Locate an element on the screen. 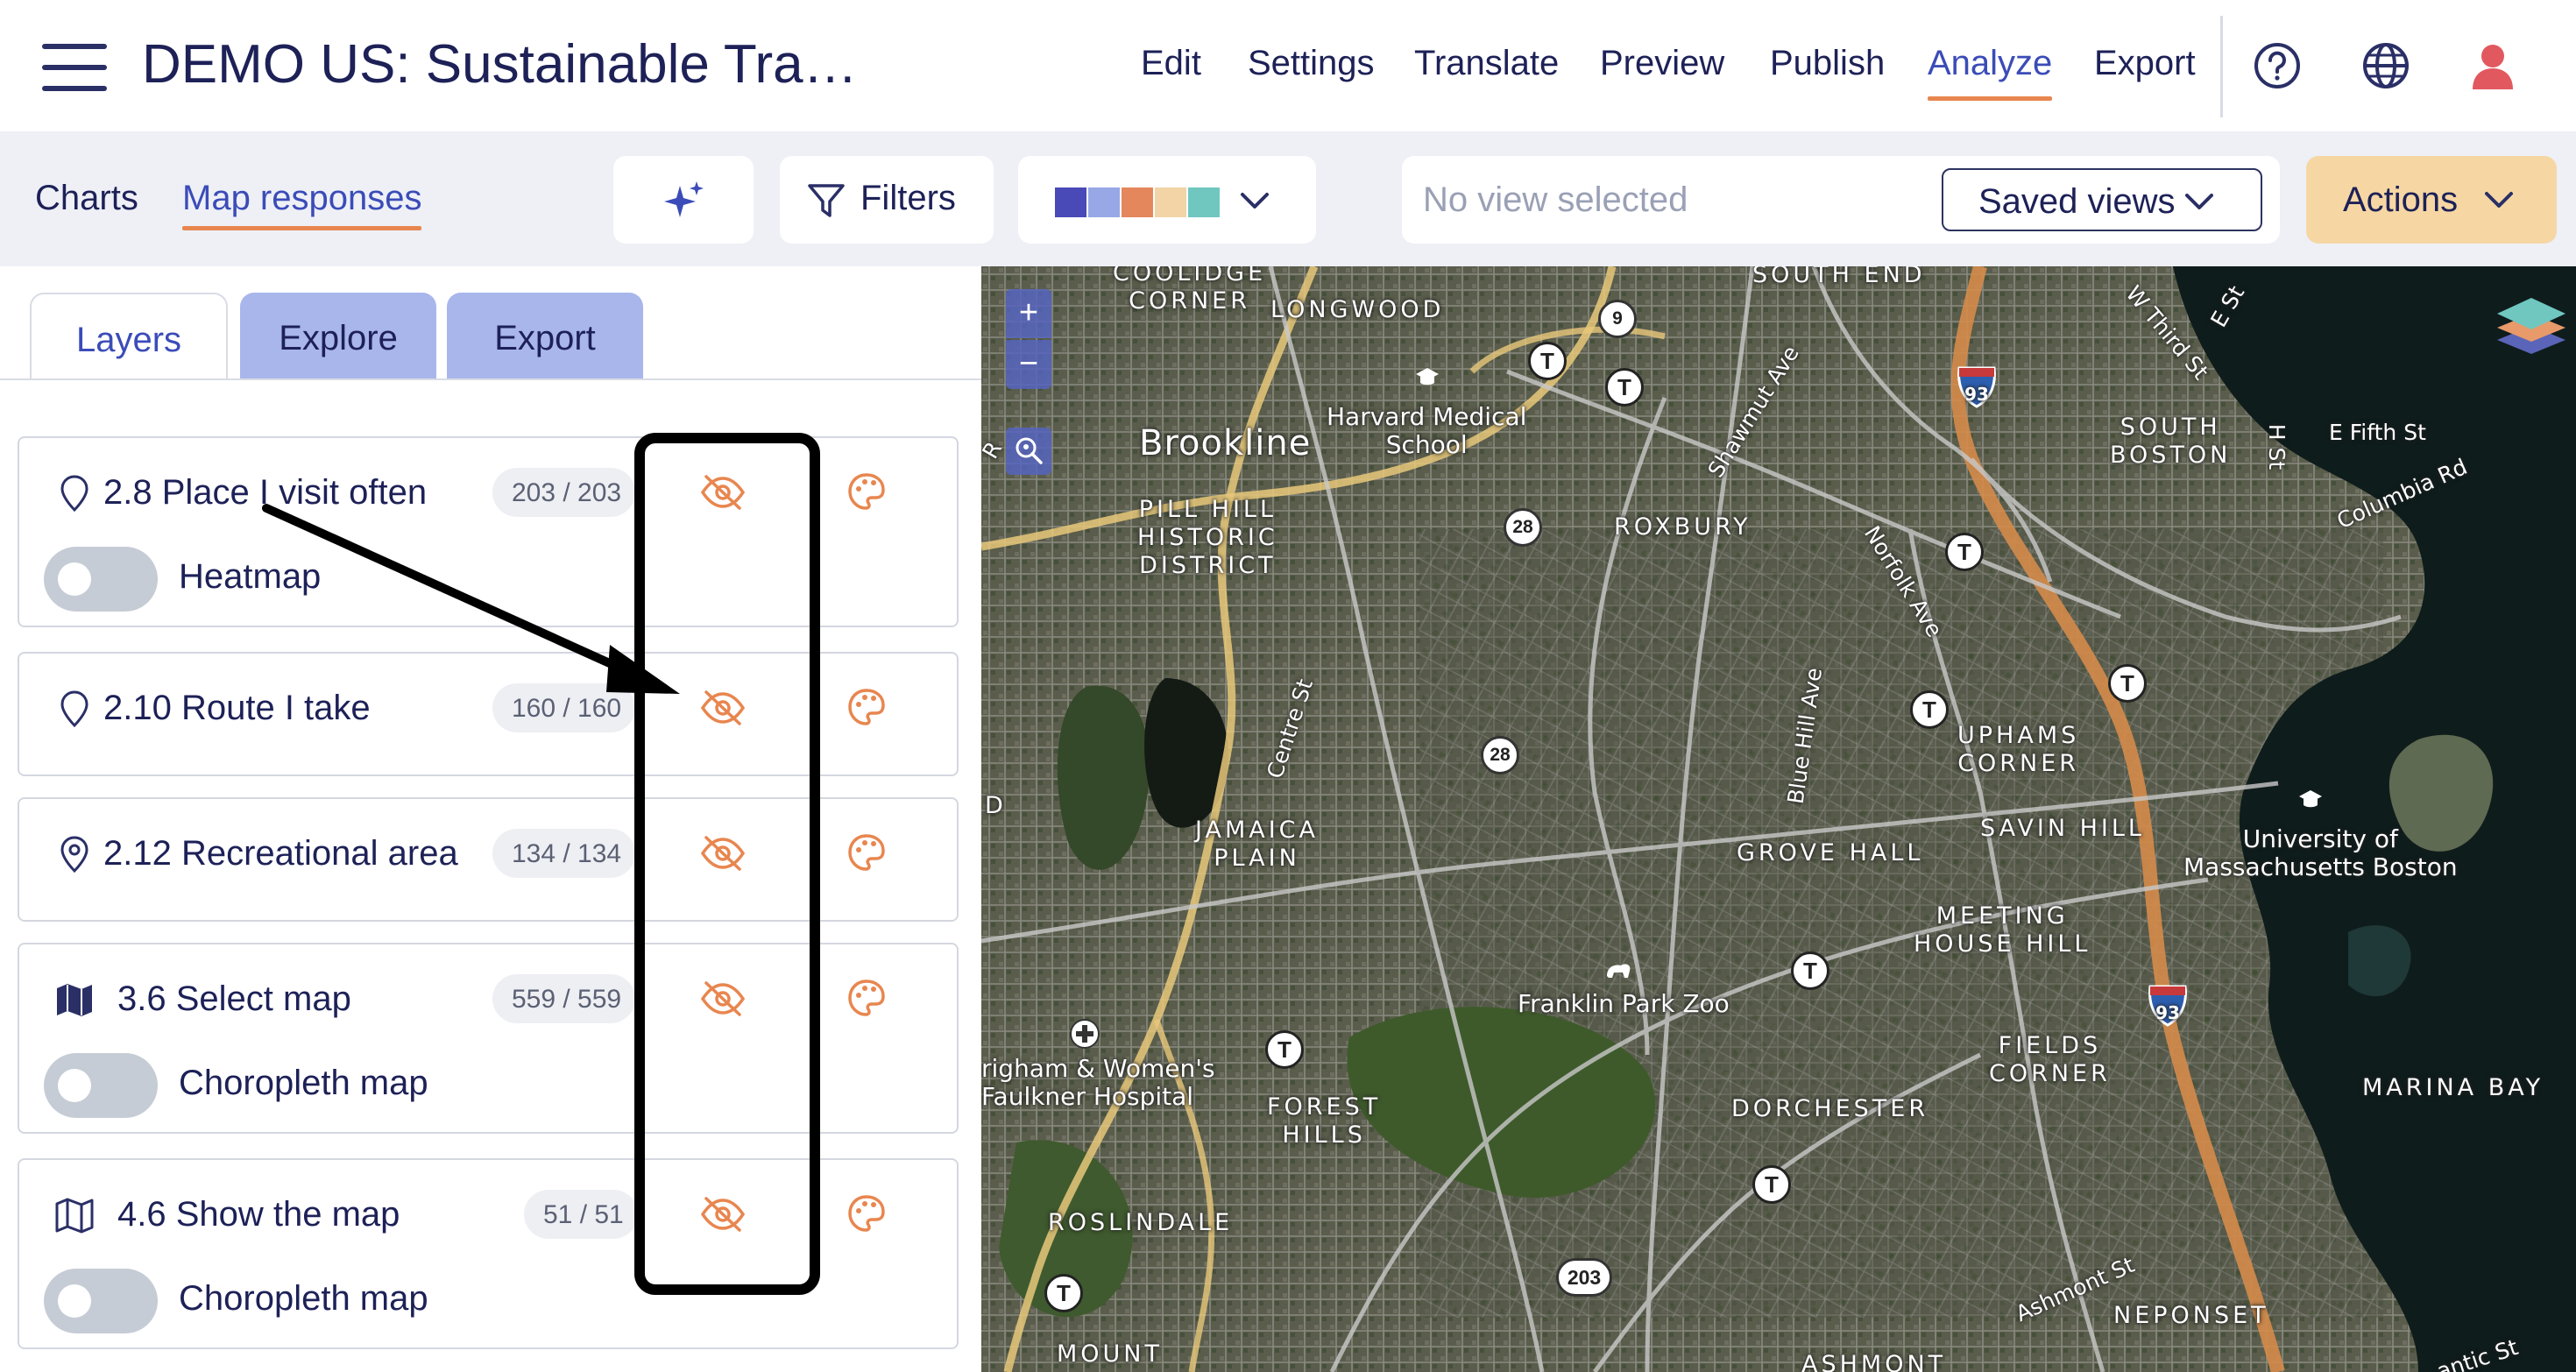 Image resolution: width=2576 pixels, height=1372 pixels. hamburger-menu-icon is located at coordinates (75, 68).